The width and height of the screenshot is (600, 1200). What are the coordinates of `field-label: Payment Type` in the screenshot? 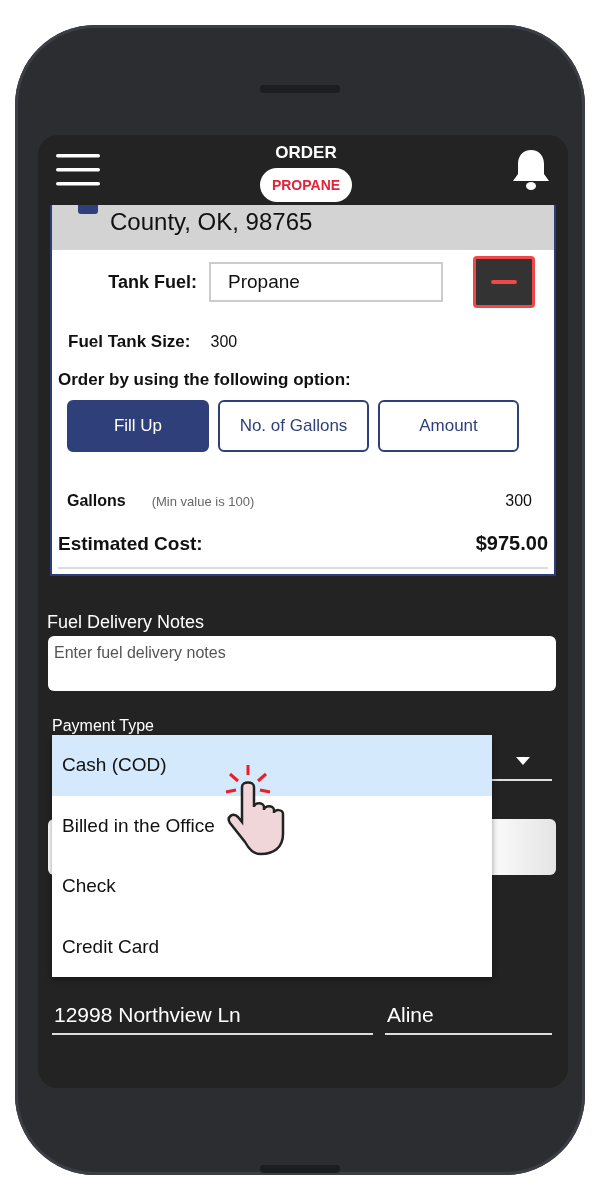 It's located at (103, 726).